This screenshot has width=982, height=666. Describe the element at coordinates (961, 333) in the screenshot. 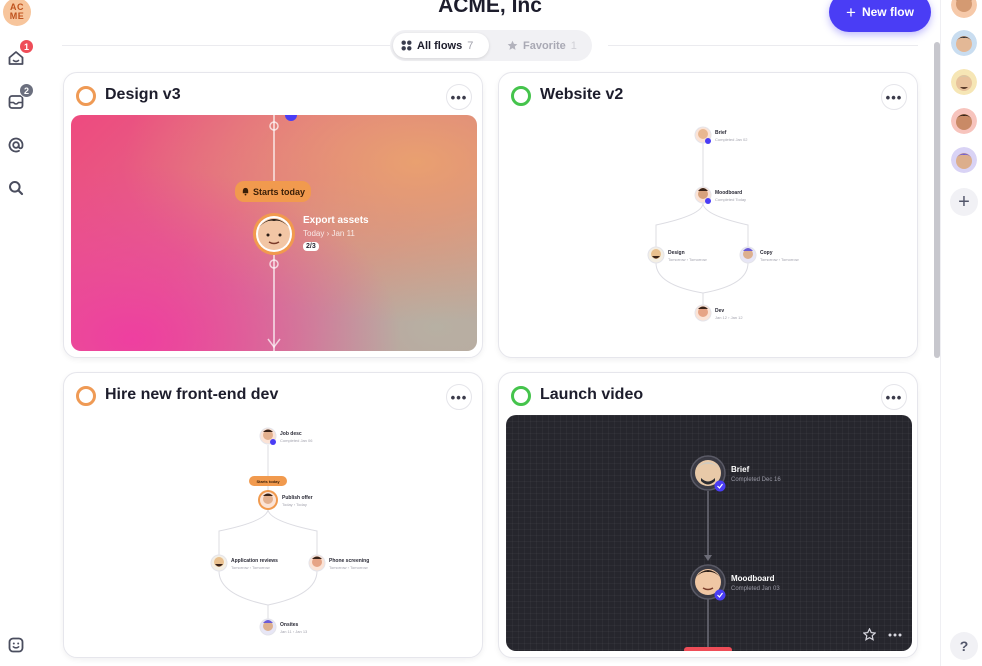

I see `members-rail: + ?` at that location.